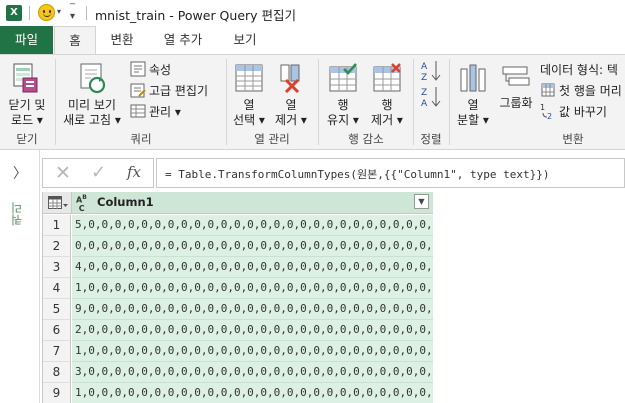  I want to click on group-by-button: 그룹화, so click(516, 87).